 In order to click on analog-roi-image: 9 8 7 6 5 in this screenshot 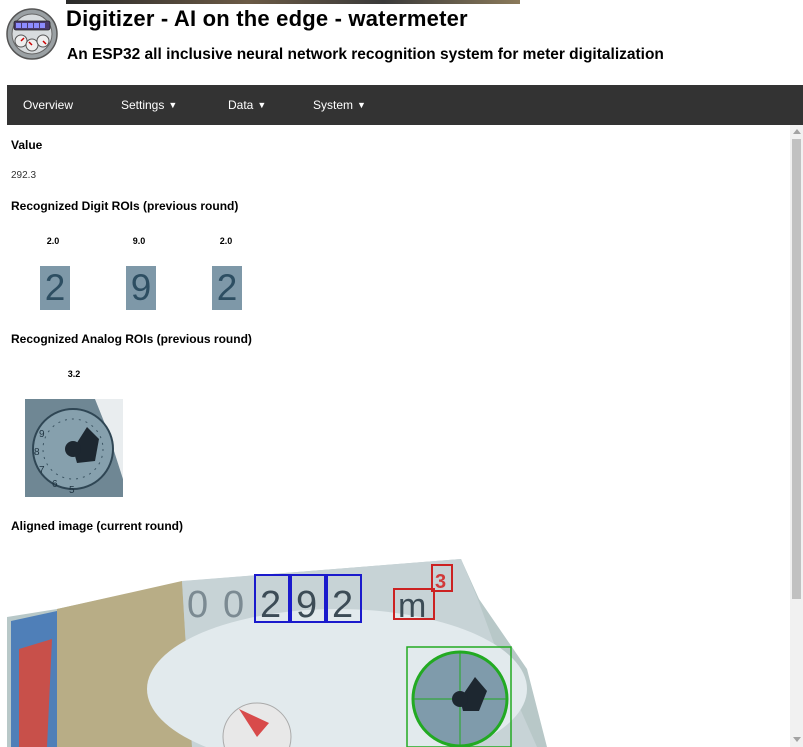, I will do `click(74, 448)`.